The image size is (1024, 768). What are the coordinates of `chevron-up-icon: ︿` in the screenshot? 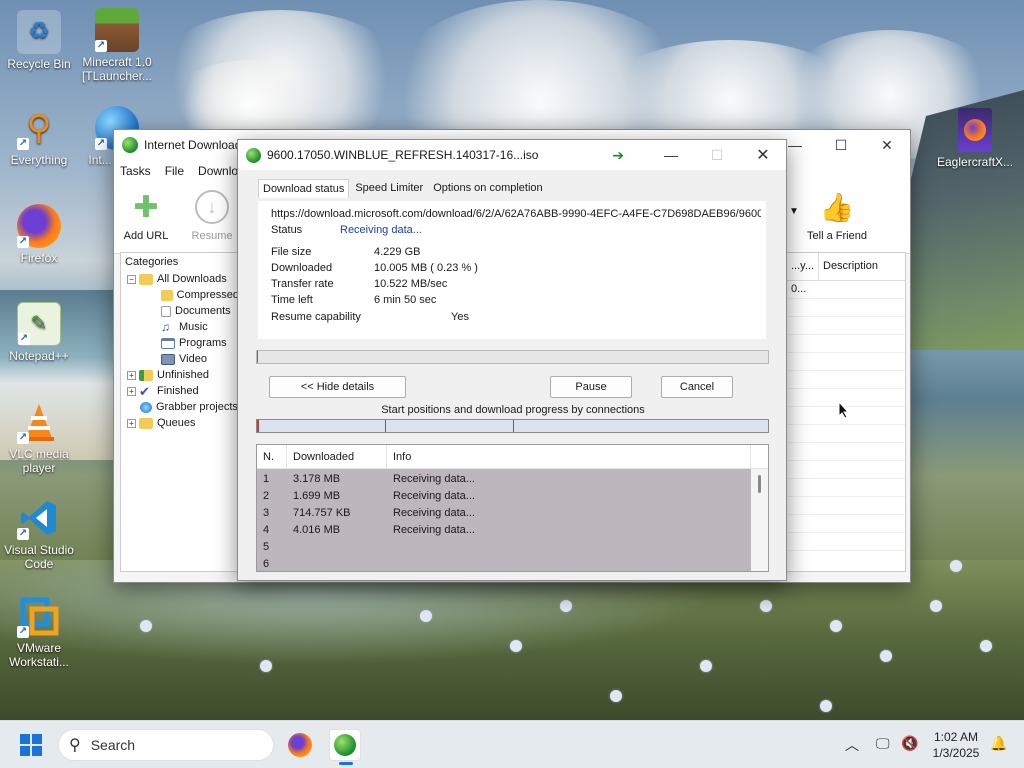 It's located at (852, 745).